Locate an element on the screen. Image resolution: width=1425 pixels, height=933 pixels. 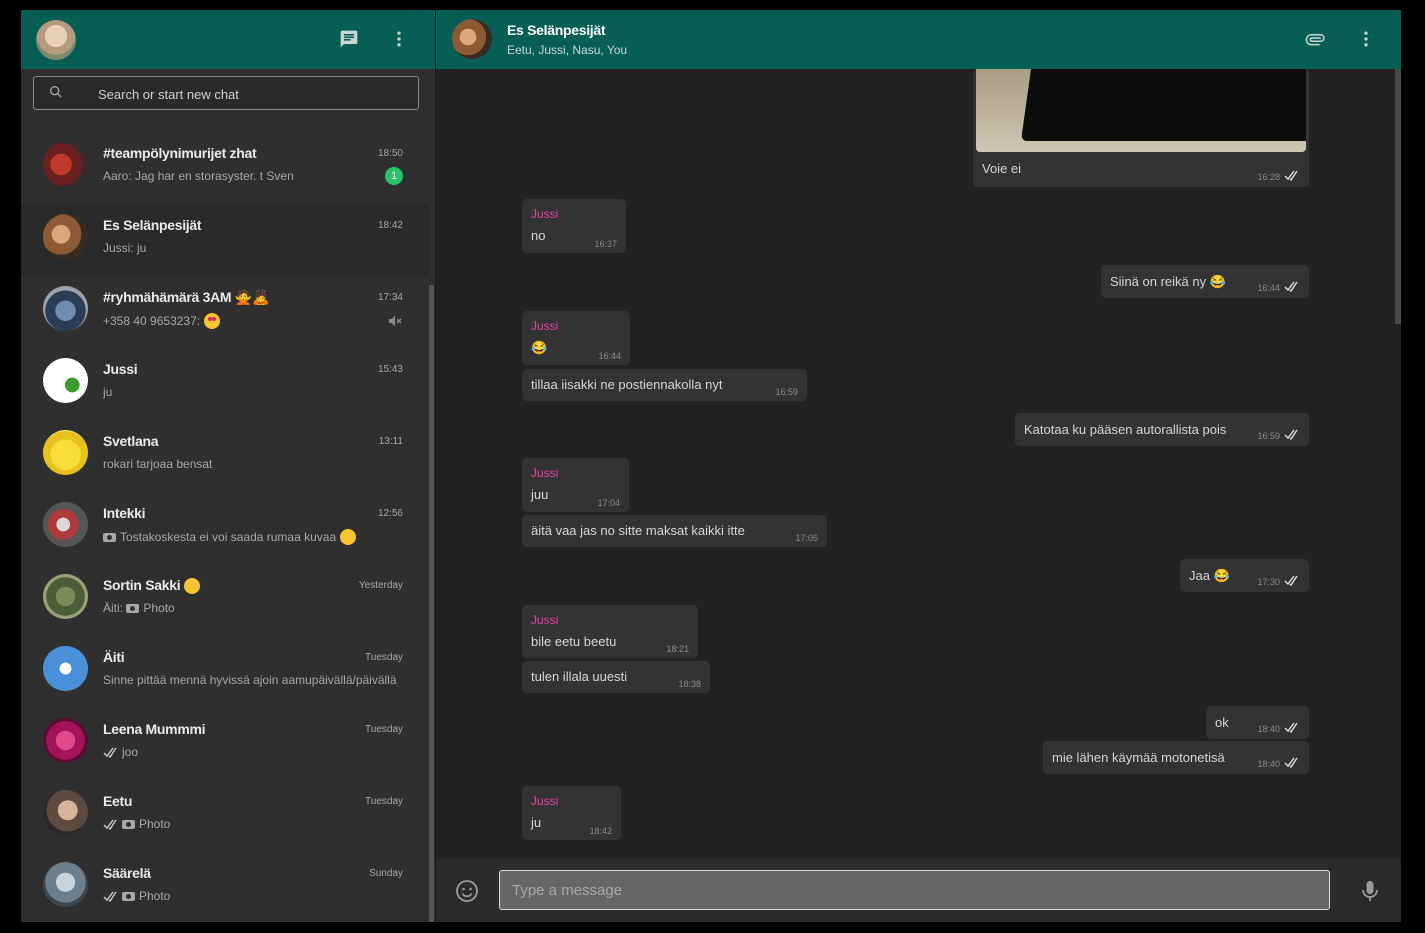
emoji-icon is located at coordinates (467, 891).